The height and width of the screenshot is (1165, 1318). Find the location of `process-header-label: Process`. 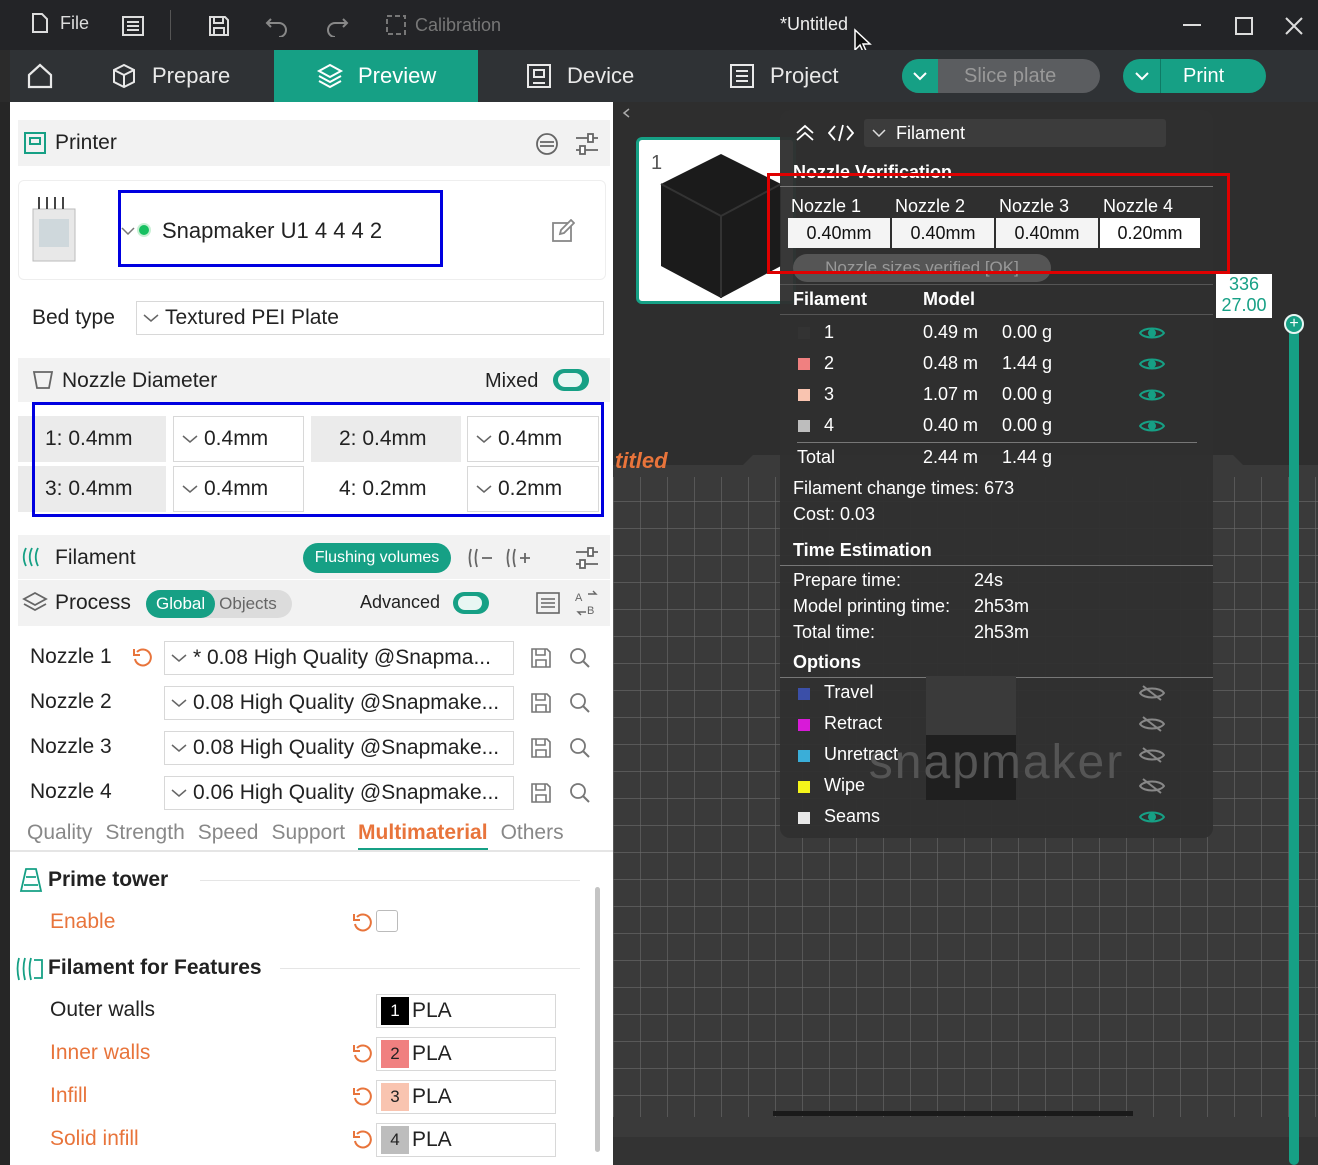

process-header-label: Process is located at coordinates (93, 602).